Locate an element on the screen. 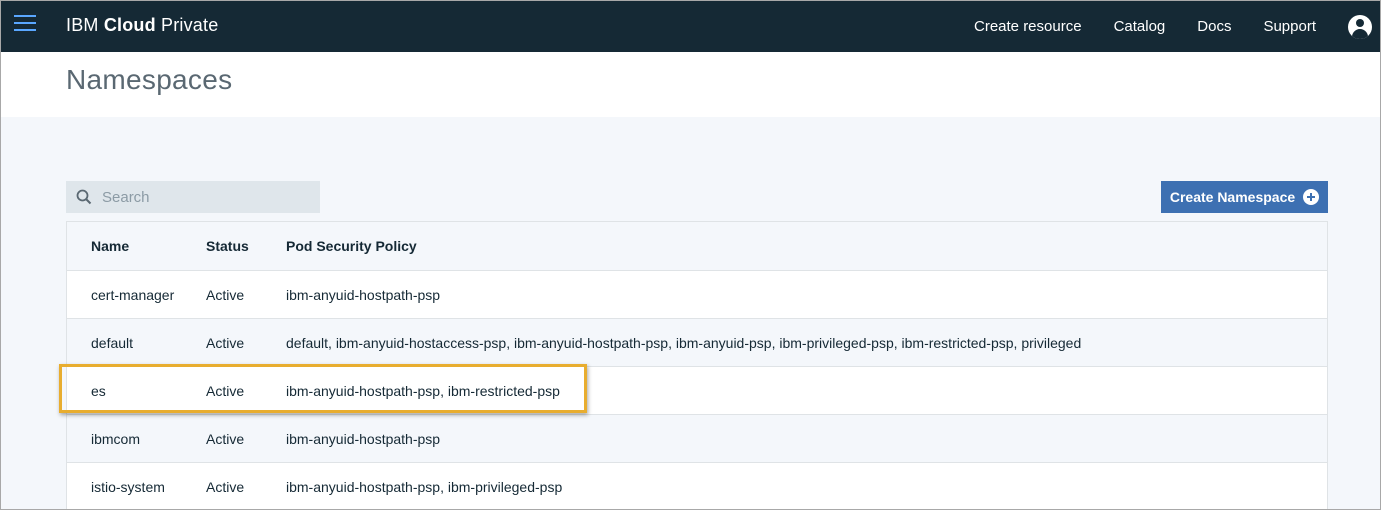 The image size is (1381, 510). brand-logo: IBM Cloud Private is located at coordinates (142, 25).